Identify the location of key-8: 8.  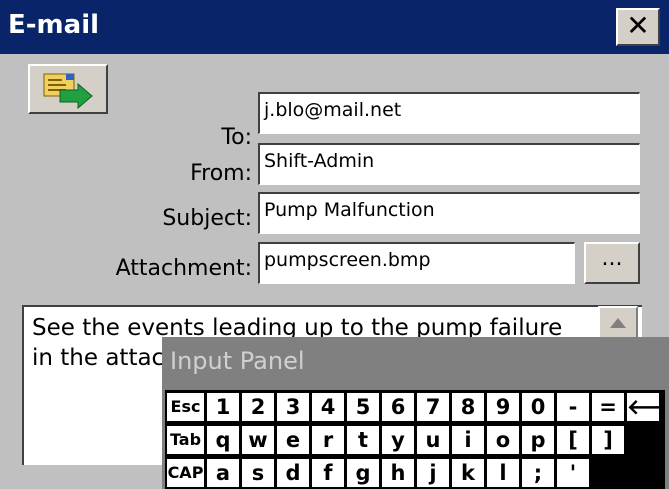
(468, 407).